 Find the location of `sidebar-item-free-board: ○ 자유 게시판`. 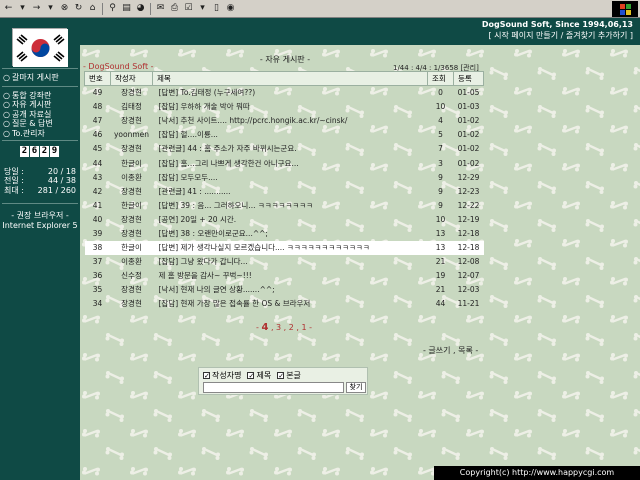

sidebar-item-free-board: ○ 자유 게시판 is located at coordinates (28, 104).